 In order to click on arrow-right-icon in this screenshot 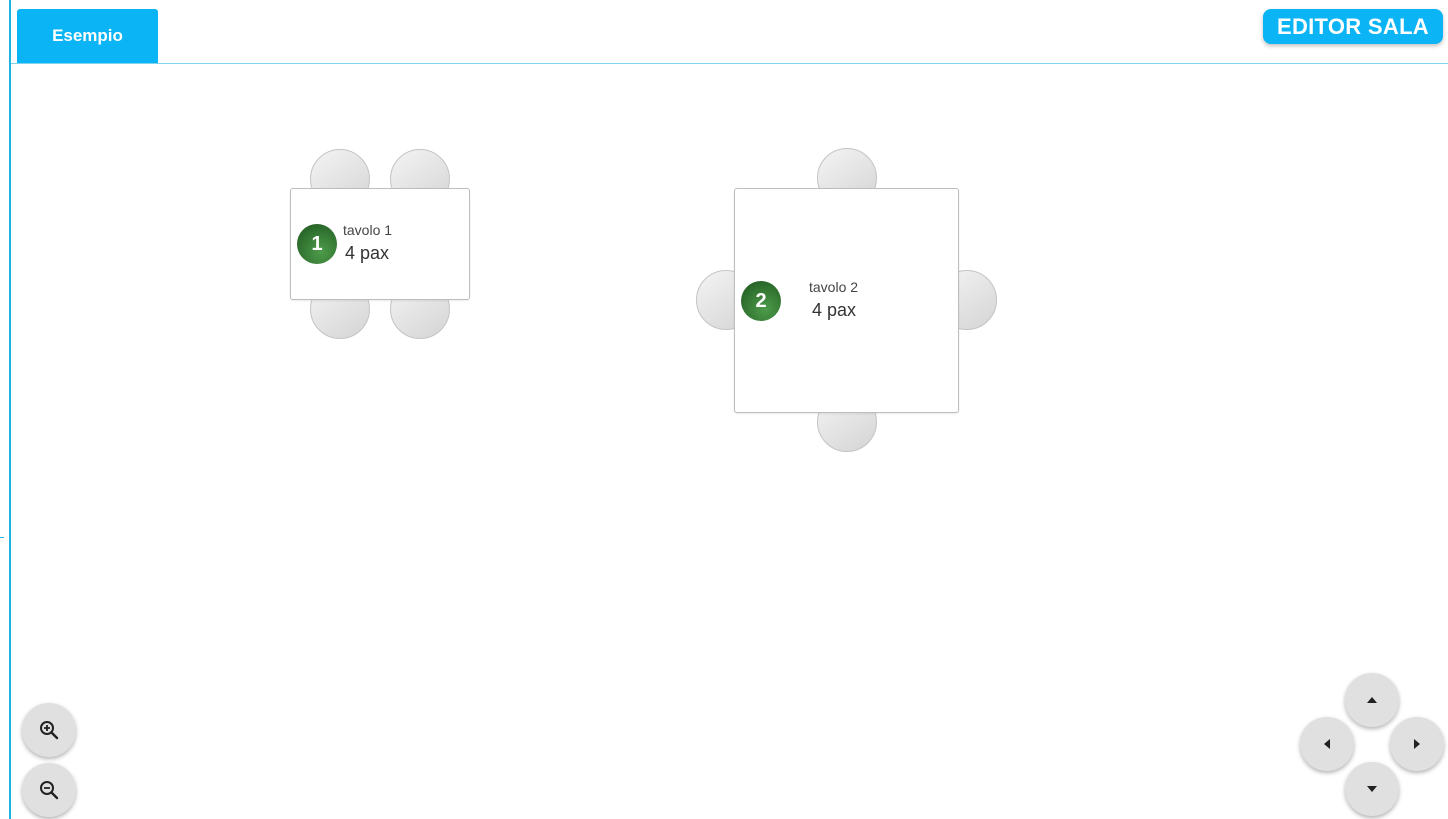, I will do `click(1417, 744)`.